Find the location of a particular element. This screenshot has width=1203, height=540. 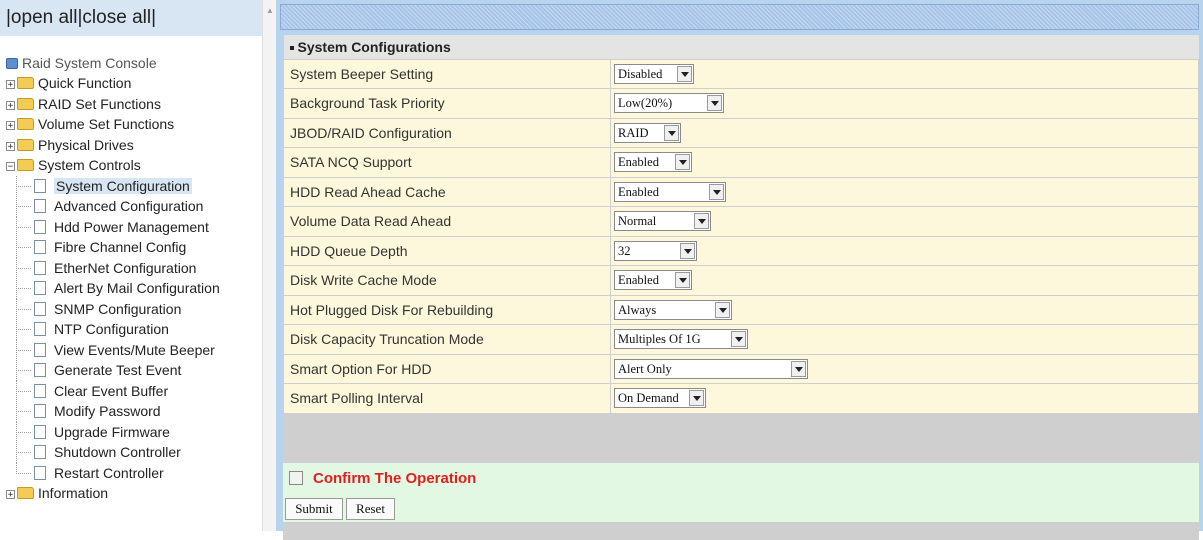

sidebar-item: Fibre Channel Config is located at coordinates (113, 247).